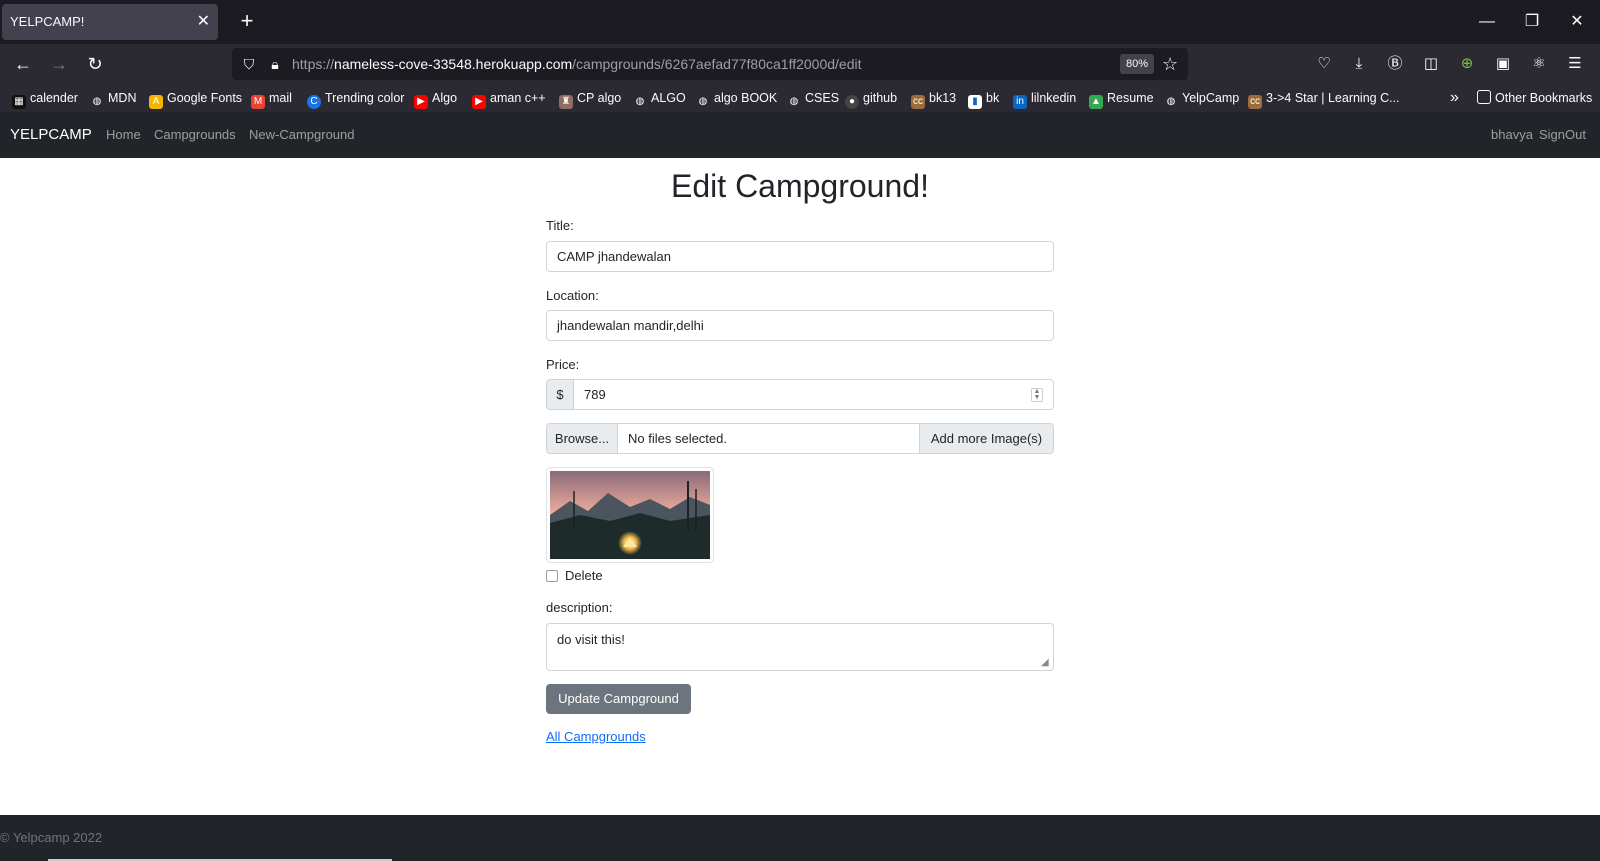 This screenshot has height=861, width=1600. I want to click on bookmark-algo-caps: ◍ ALGO, so click(659, 98).